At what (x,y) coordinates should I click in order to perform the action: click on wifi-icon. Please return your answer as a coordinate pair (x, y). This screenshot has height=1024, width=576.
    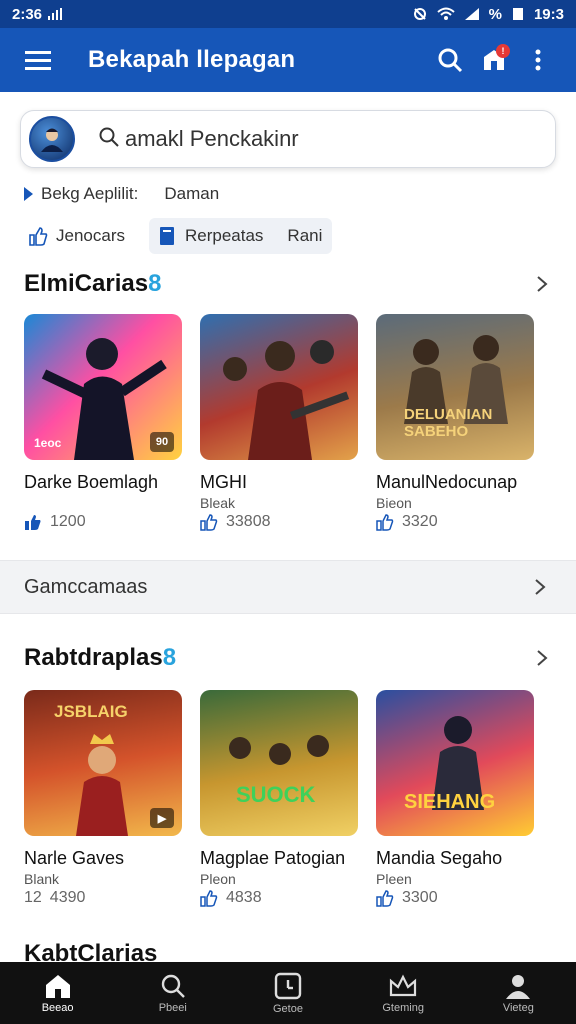
    Looking at the image, I should click on (445, 13).